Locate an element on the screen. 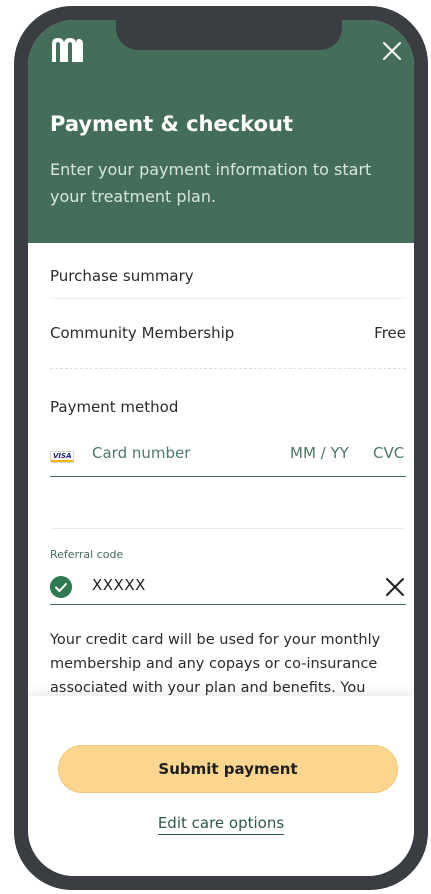  membership-name: Community Membership is located at coordinates (142, 333).